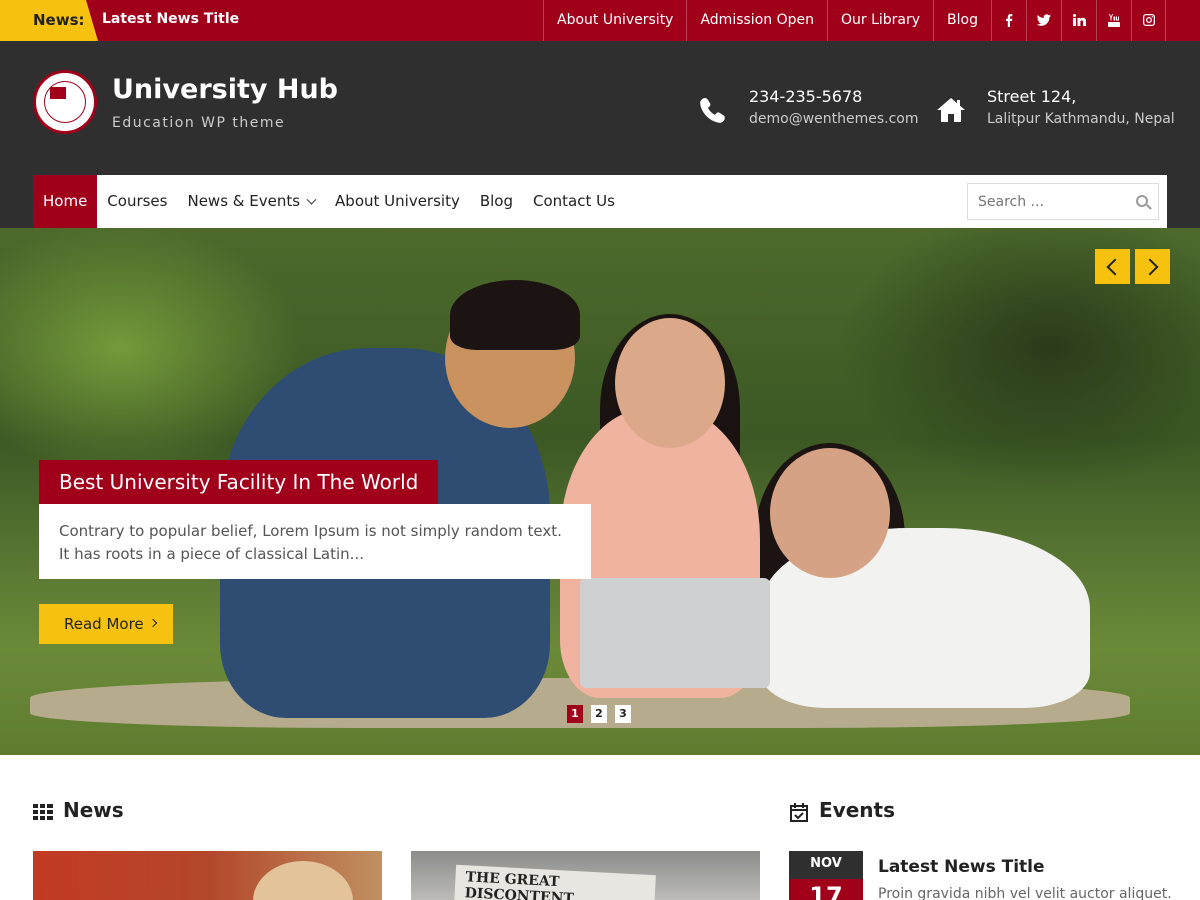 The width and height of the screenshot is (1200, 900). What do you see at coordinates (834, 119) in the screenshot?
I see `email-address: demo@wenthemes.com` at bounding box center [834, 119].